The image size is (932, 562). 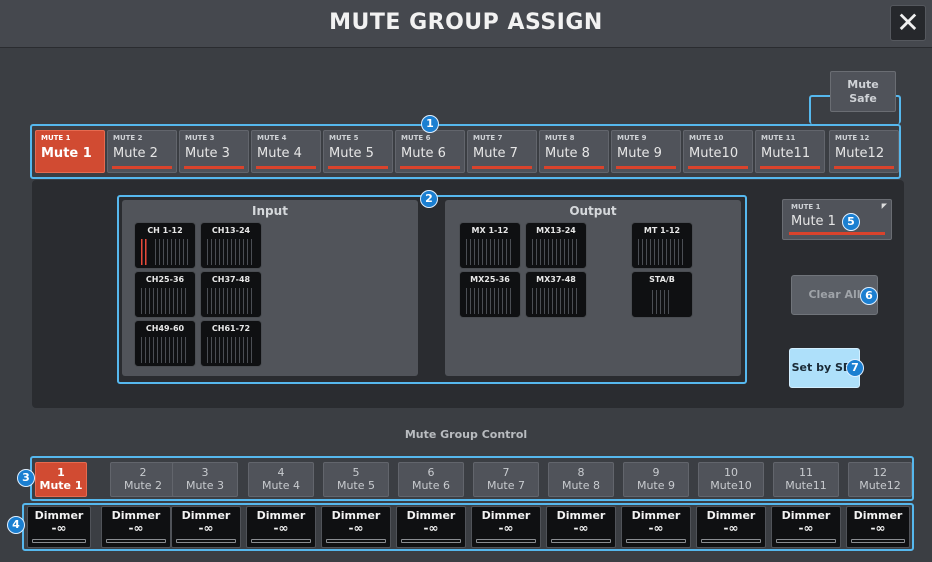 What do you see at coordinates (431, 472) in the screenshot?
I see `control-number: 6` at bounding box center [431, 472].